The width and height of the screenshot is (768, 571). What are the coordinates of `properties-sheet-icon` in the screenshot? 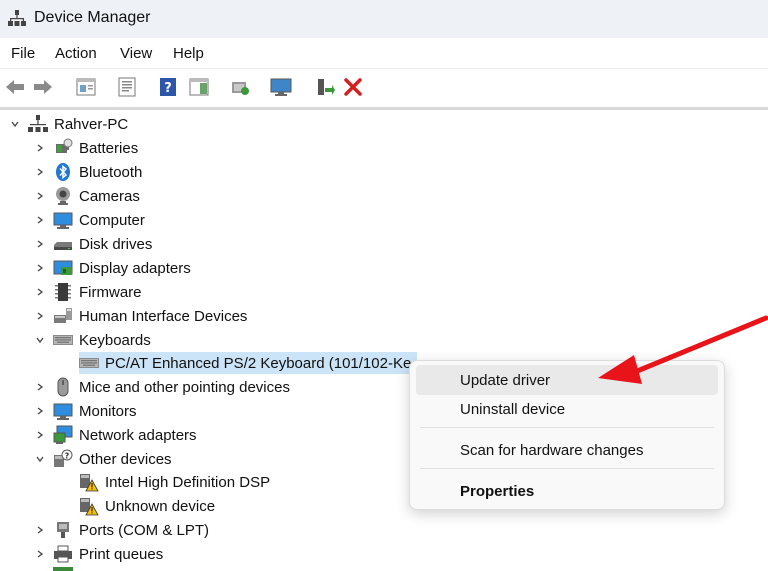 It's located at (86, 87).